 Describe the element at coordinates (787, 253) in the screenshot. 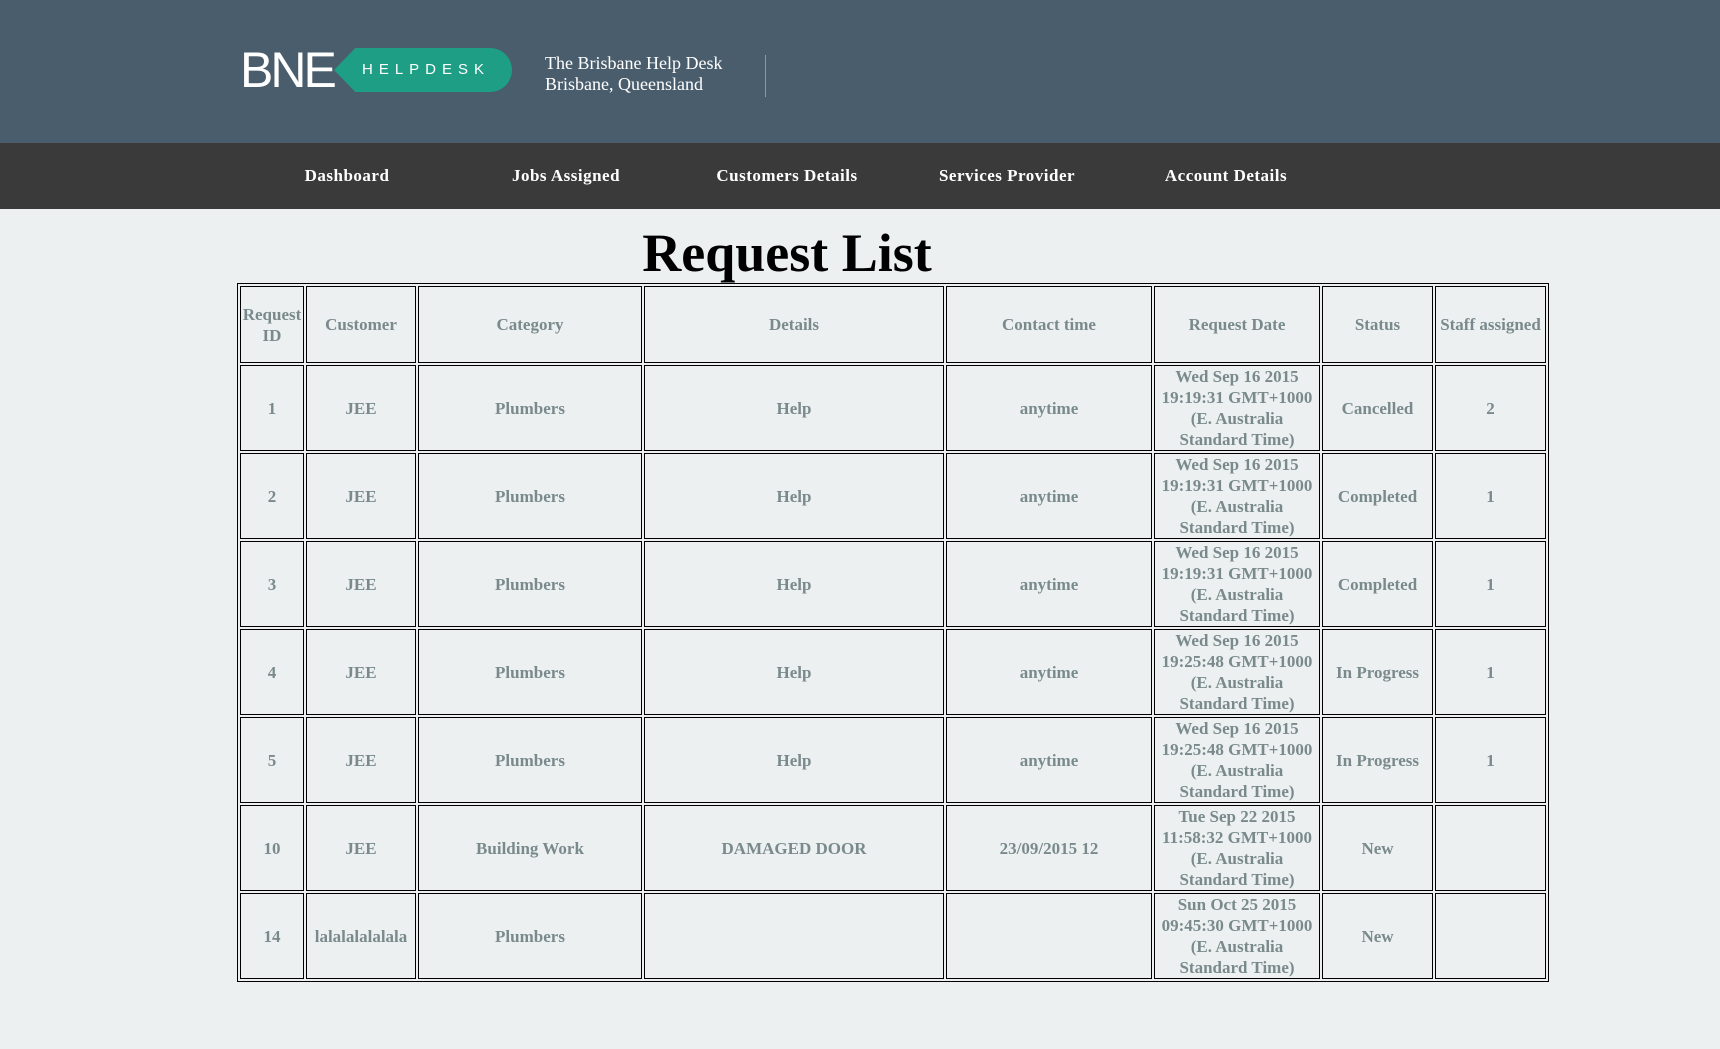

I see `page-title: Request List` at that location.